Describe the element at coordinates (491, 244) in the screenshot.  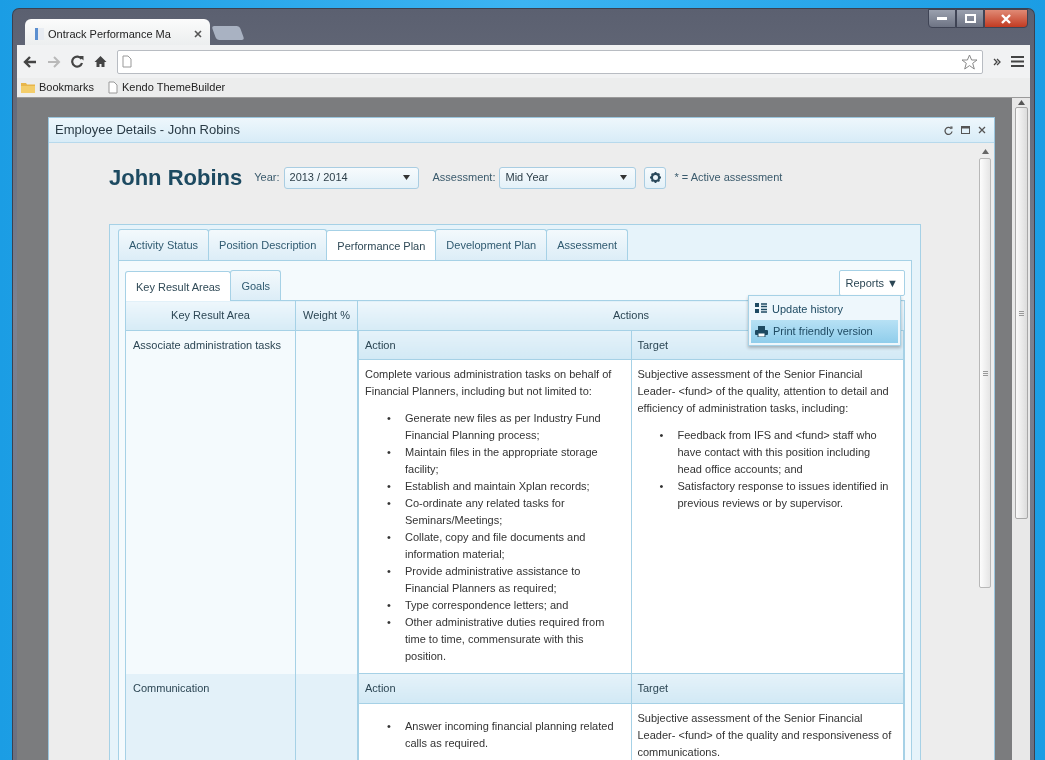
I see `tab: Development Plan` at that location.